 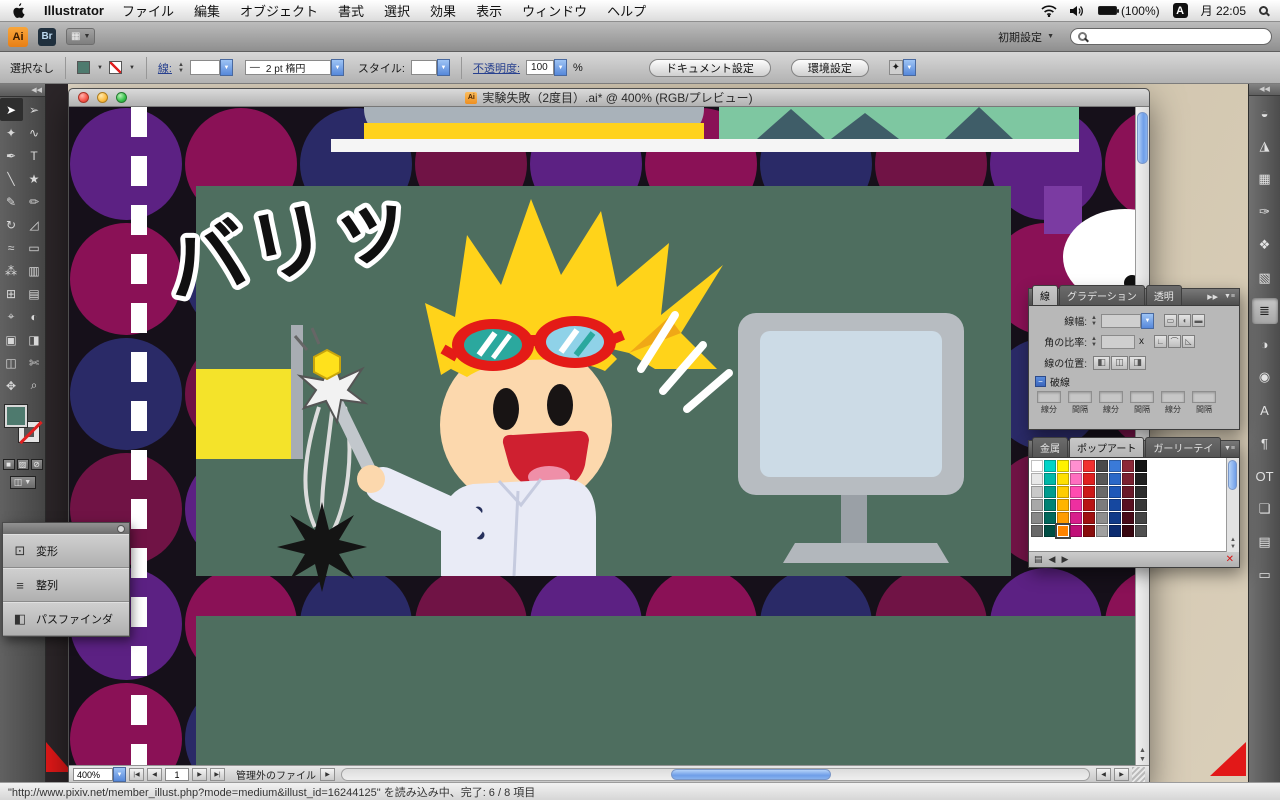 What do you see at coordinates (1142, 436) in the screenshot?
I see `vertical-scrollbar: ▲ ▼` at bounding box center [1142, 436].